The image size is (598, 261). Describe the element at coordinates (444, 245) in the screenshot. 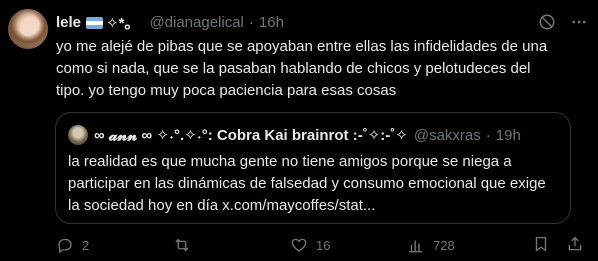

I see `views-count: 728` at that location.